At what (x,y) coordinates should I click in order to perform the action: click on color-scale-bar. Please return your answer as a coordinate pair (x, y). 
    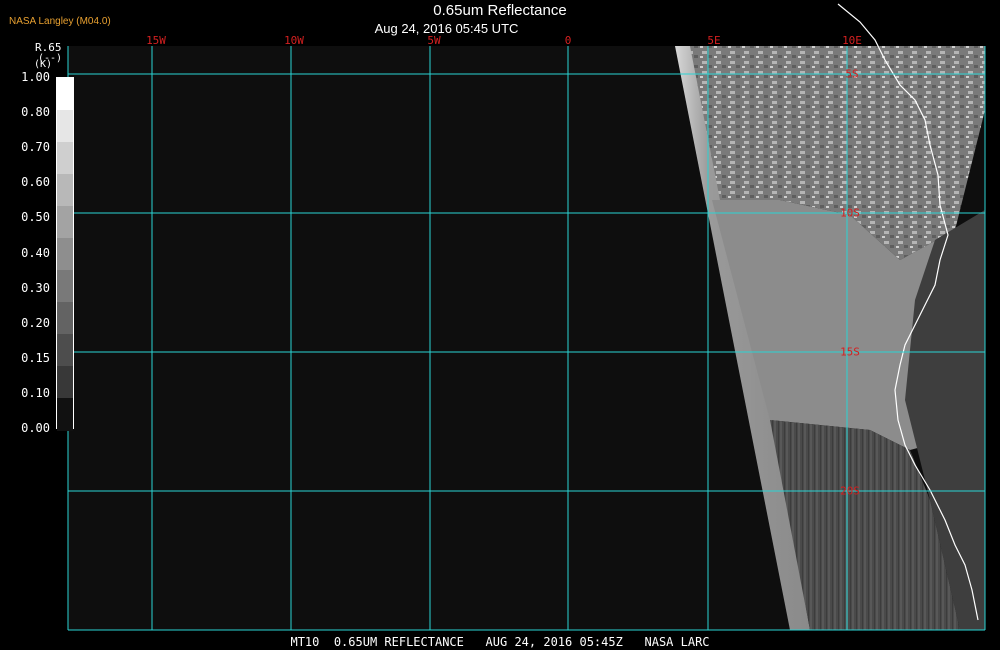
    Looking at the image, I should click on (65, 254).